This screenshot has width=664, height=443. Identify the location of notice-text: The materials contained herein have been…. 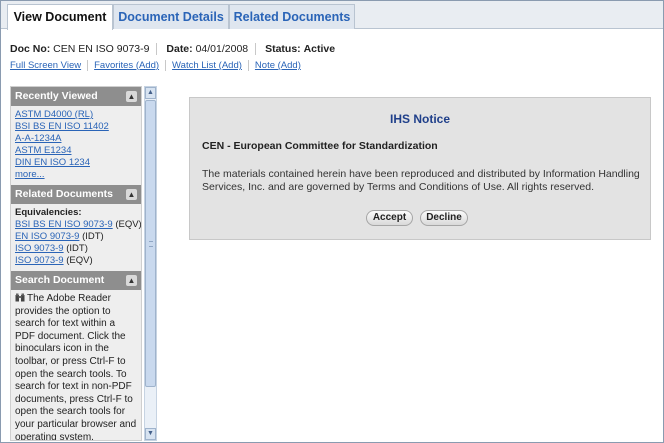
(421, 180).